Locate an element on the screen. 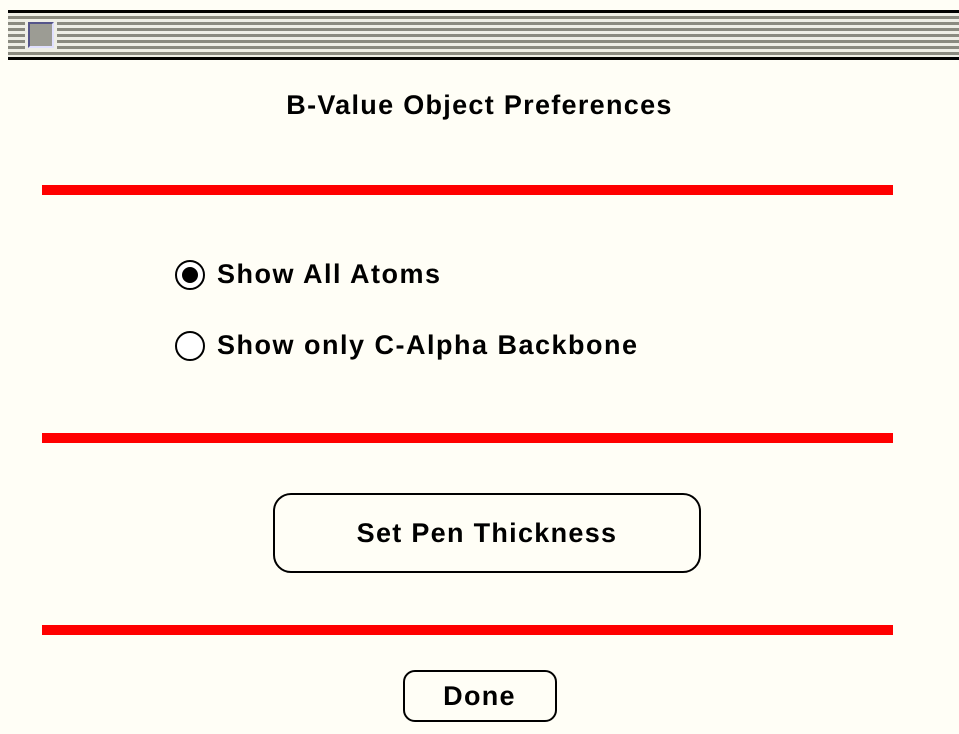  radio-label: Show only C-Alpha Backbone is located at coordinates (428, 345).